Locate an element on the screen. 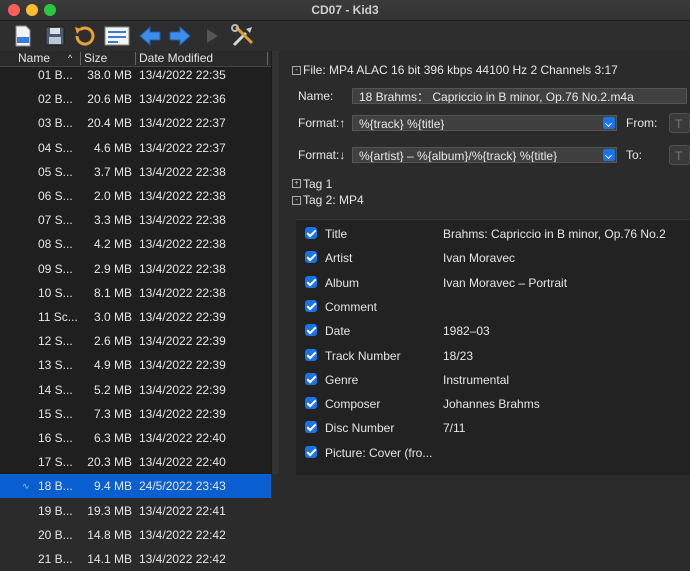  tag-row: Composer Johannes Brahms is located at coordinates (493, 404).